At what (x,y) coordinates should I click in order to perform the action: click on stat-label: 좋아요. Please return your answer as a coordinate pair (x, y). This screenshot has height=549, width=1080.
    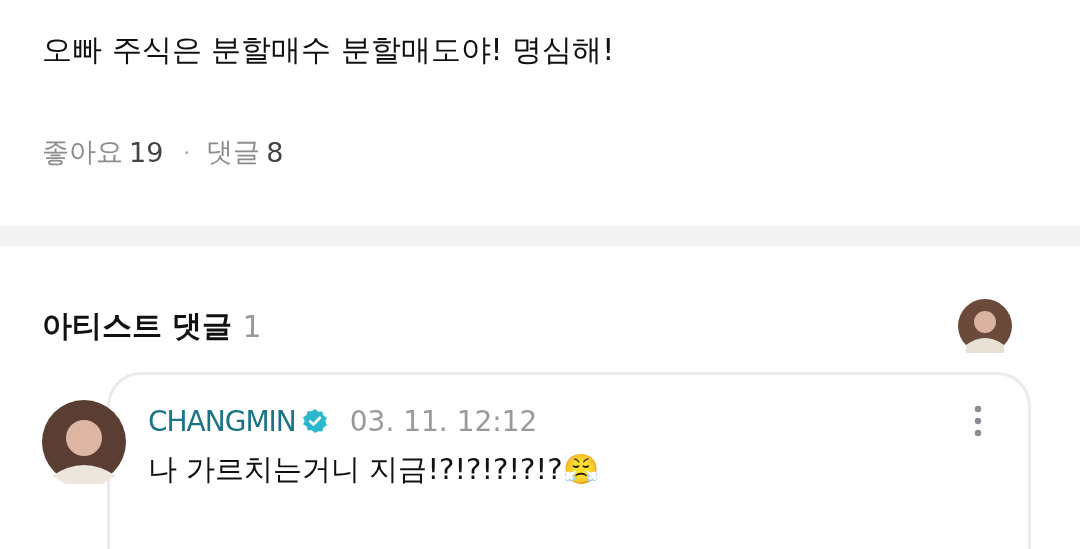
    Looking at the image, I should click on (82, 152).